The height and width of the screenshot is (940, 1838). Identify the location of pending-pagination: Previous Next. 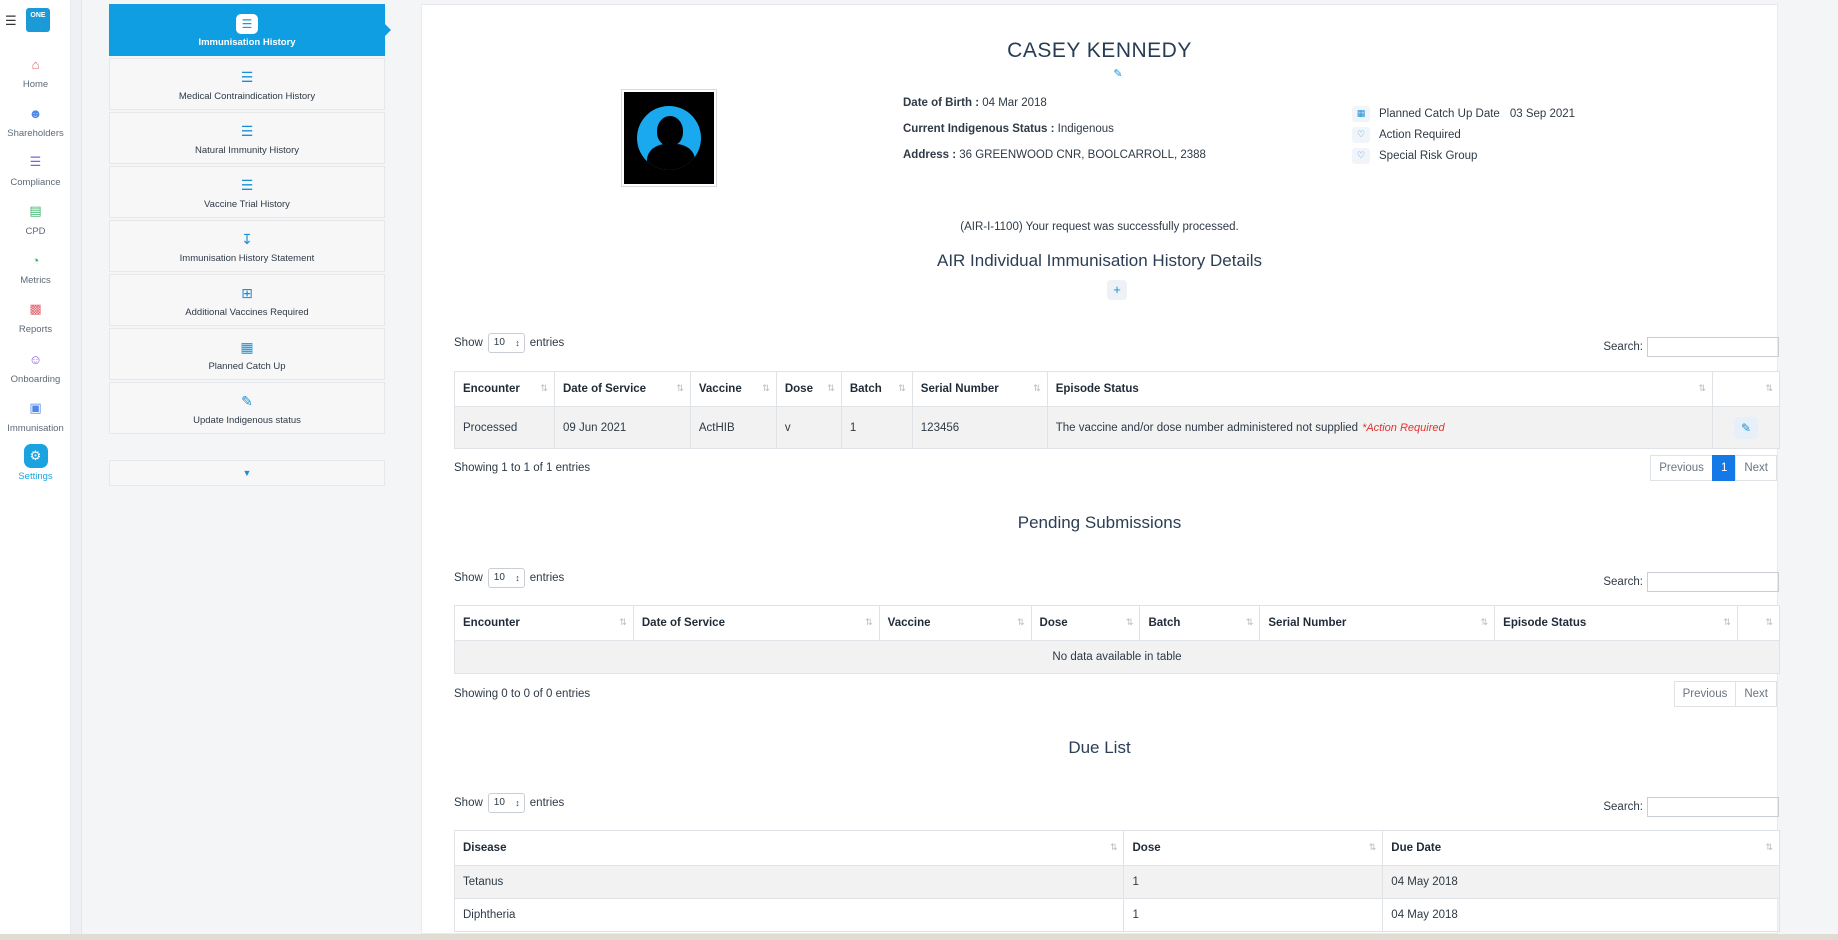
(1725, 694).